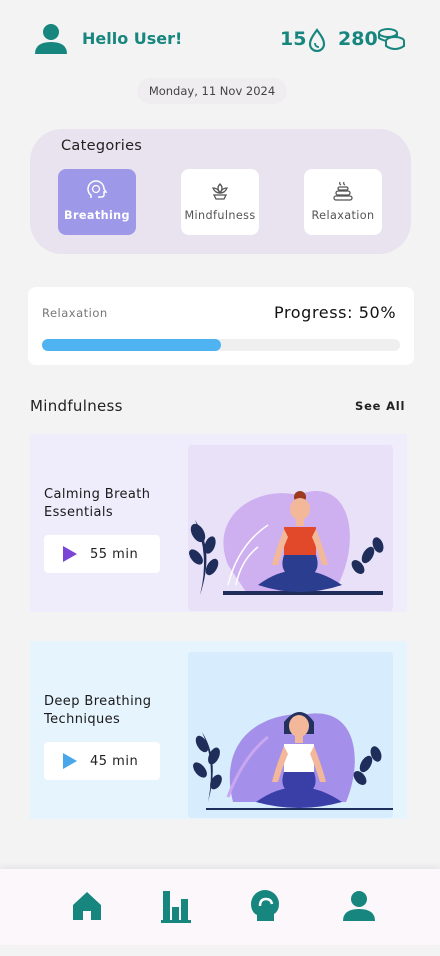 This screenshot has height=956, width=440. What do you see at coordinates (221, 326) in the screenshot?
I see `progress-card` at bounding box center [221, 326].